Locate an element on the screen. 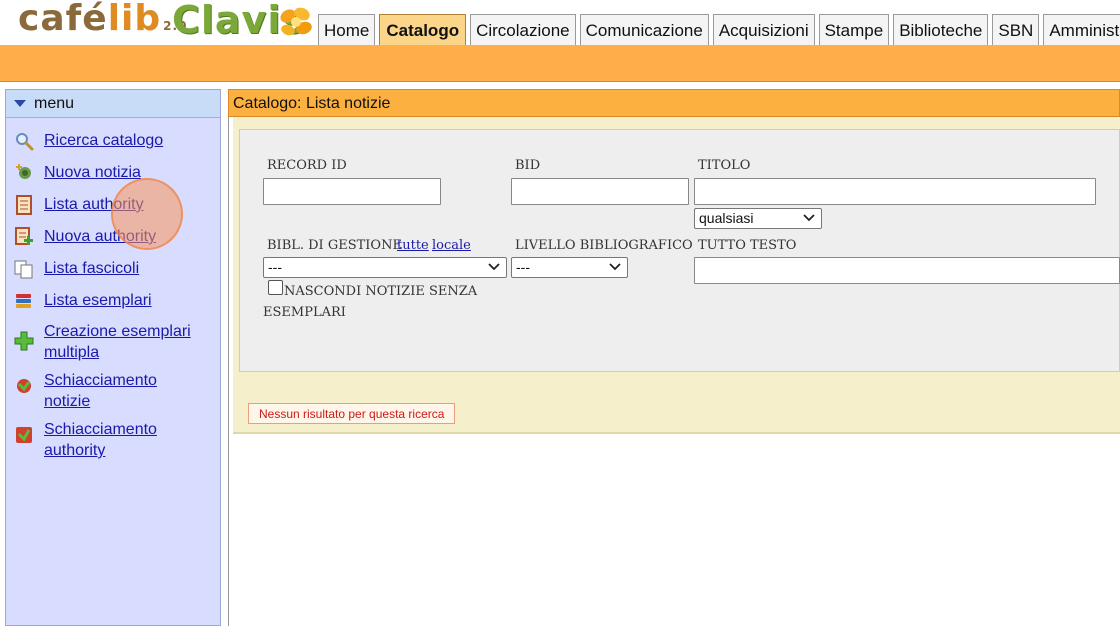 The height and width of the screenshot is (626, 1120). bibl-gestione-value: --- is located at coordinates (275, 267).